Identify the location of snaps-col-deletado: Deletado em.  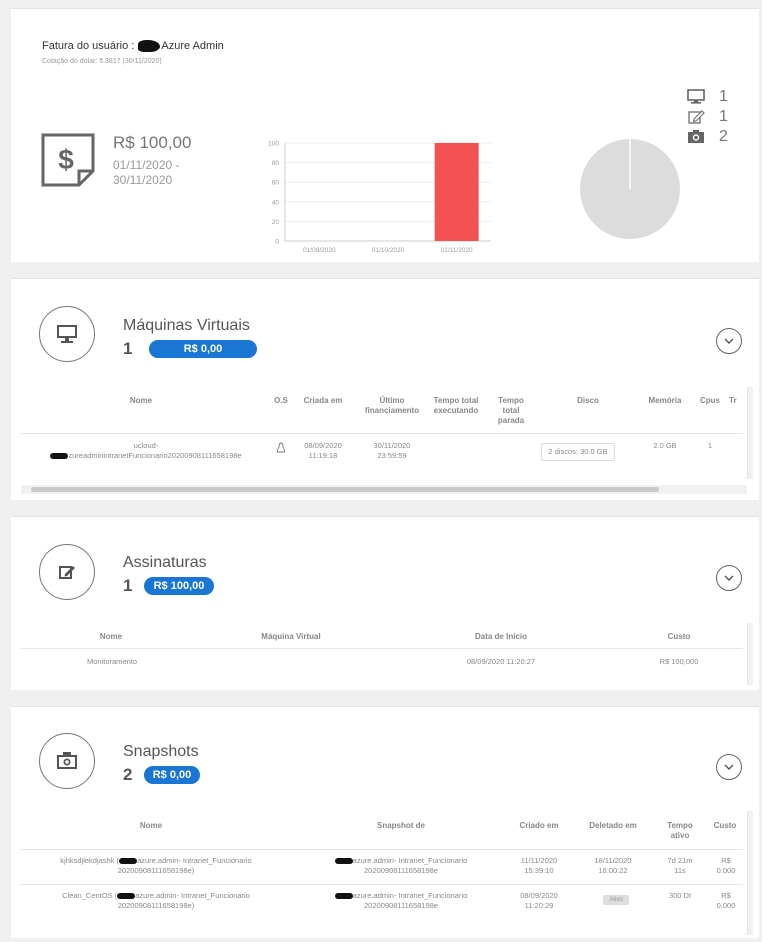
(613, 825).